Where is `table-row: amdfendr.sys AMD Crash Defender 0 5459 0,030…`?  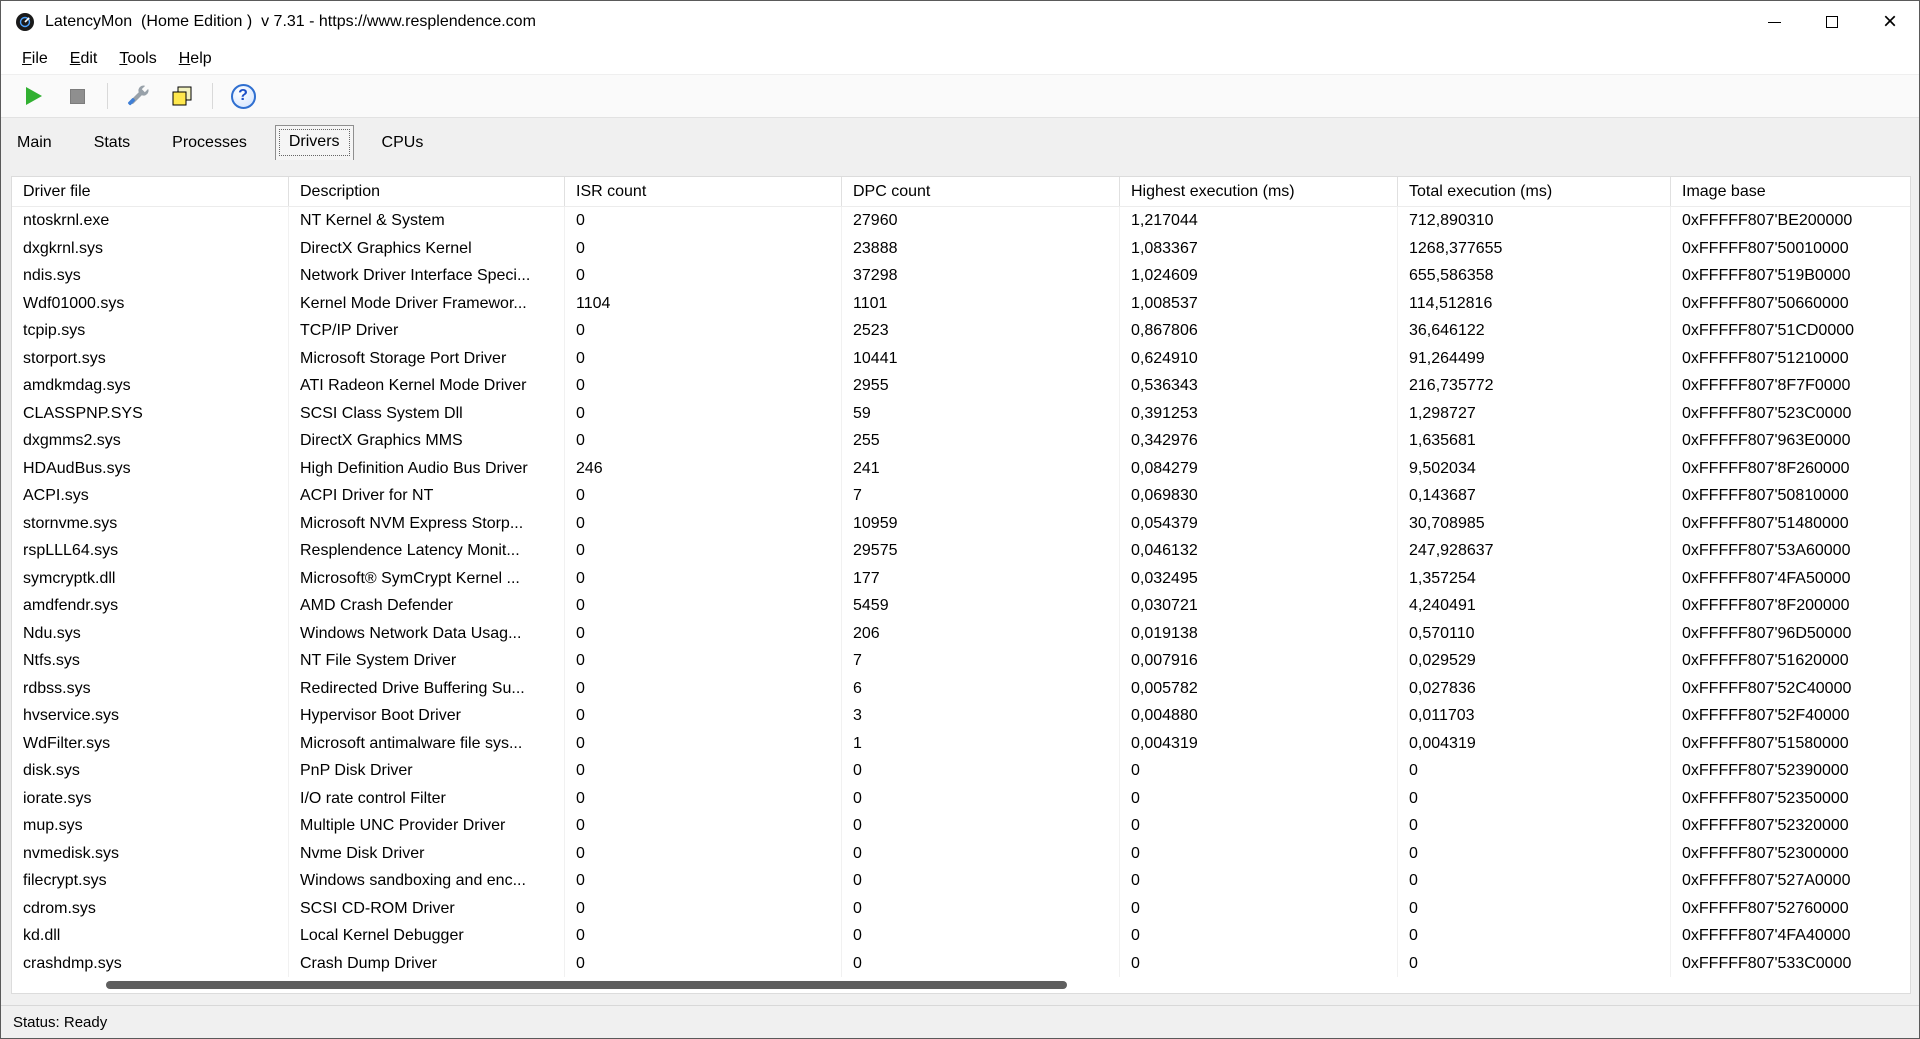 table-row: amdfendr.sys AMD Crash Defender 0 5459 0,030… is located at coordinates (961, 606).